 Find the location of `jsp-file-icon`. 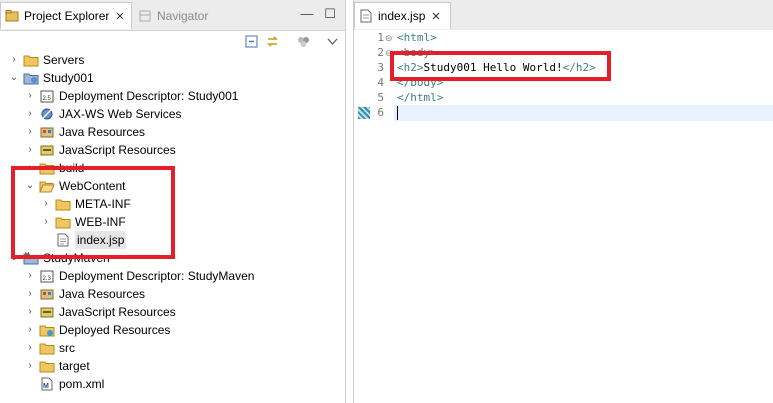

jsp-file-icon is located at coordinates (366, 16).